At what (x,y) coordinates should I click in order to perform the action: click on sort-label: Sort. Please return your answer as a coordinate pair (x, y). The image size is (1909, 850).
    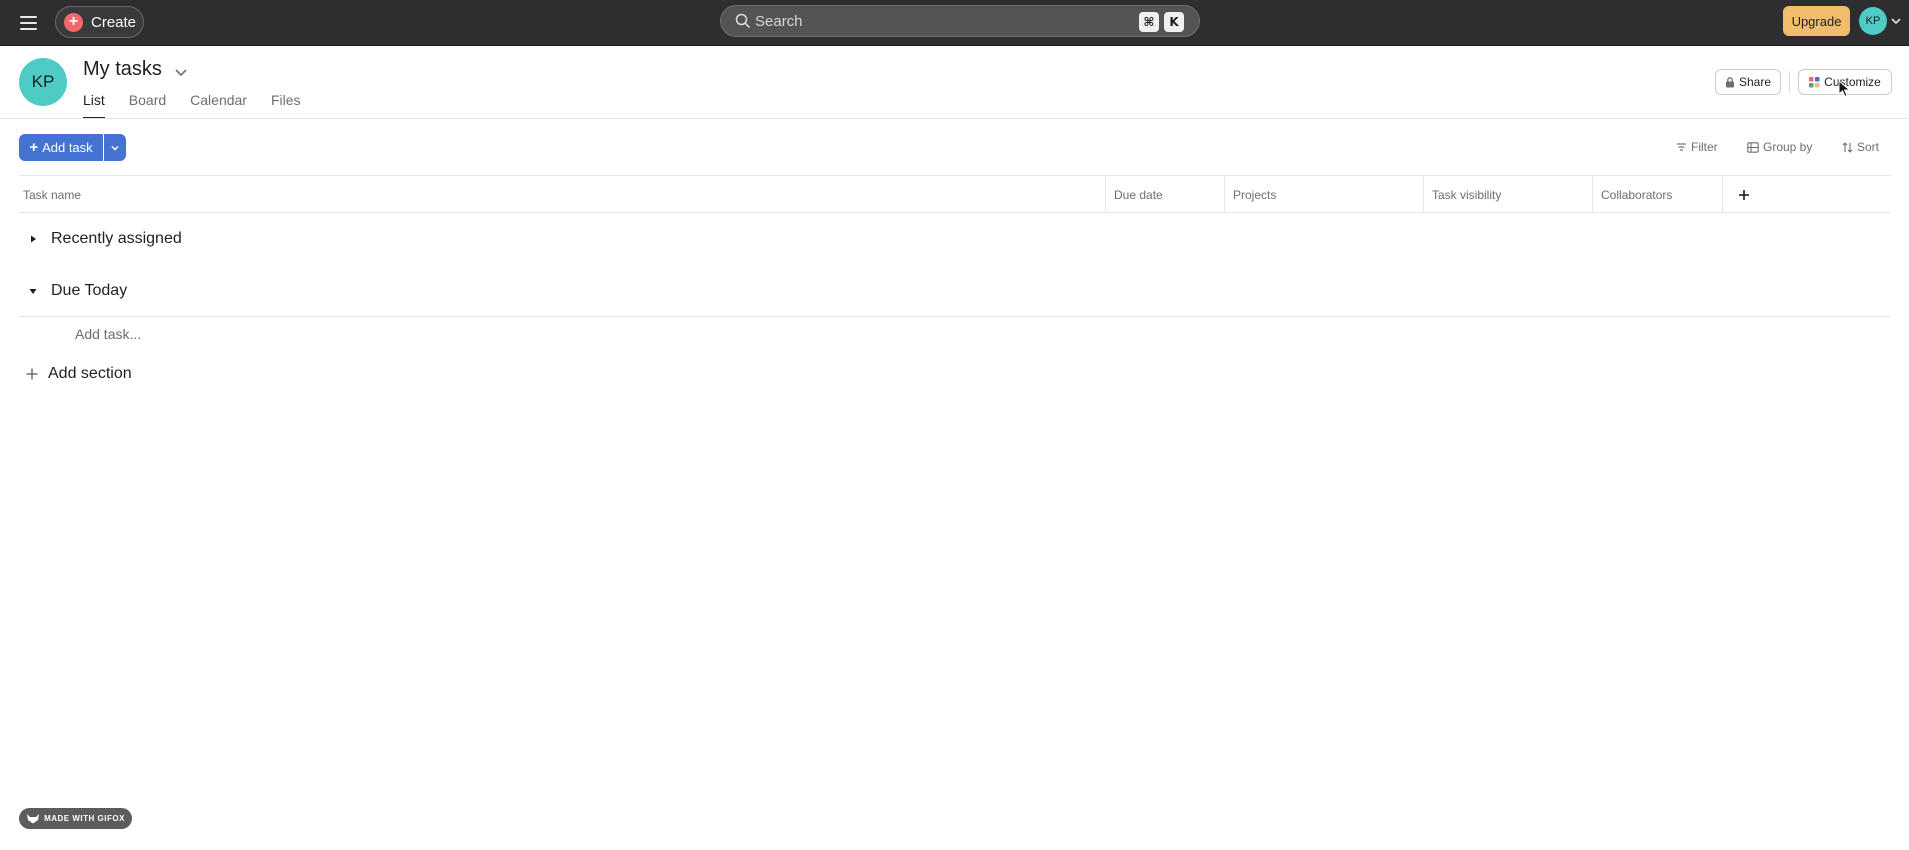
    Looking at the image, I should click on (1868, 147).